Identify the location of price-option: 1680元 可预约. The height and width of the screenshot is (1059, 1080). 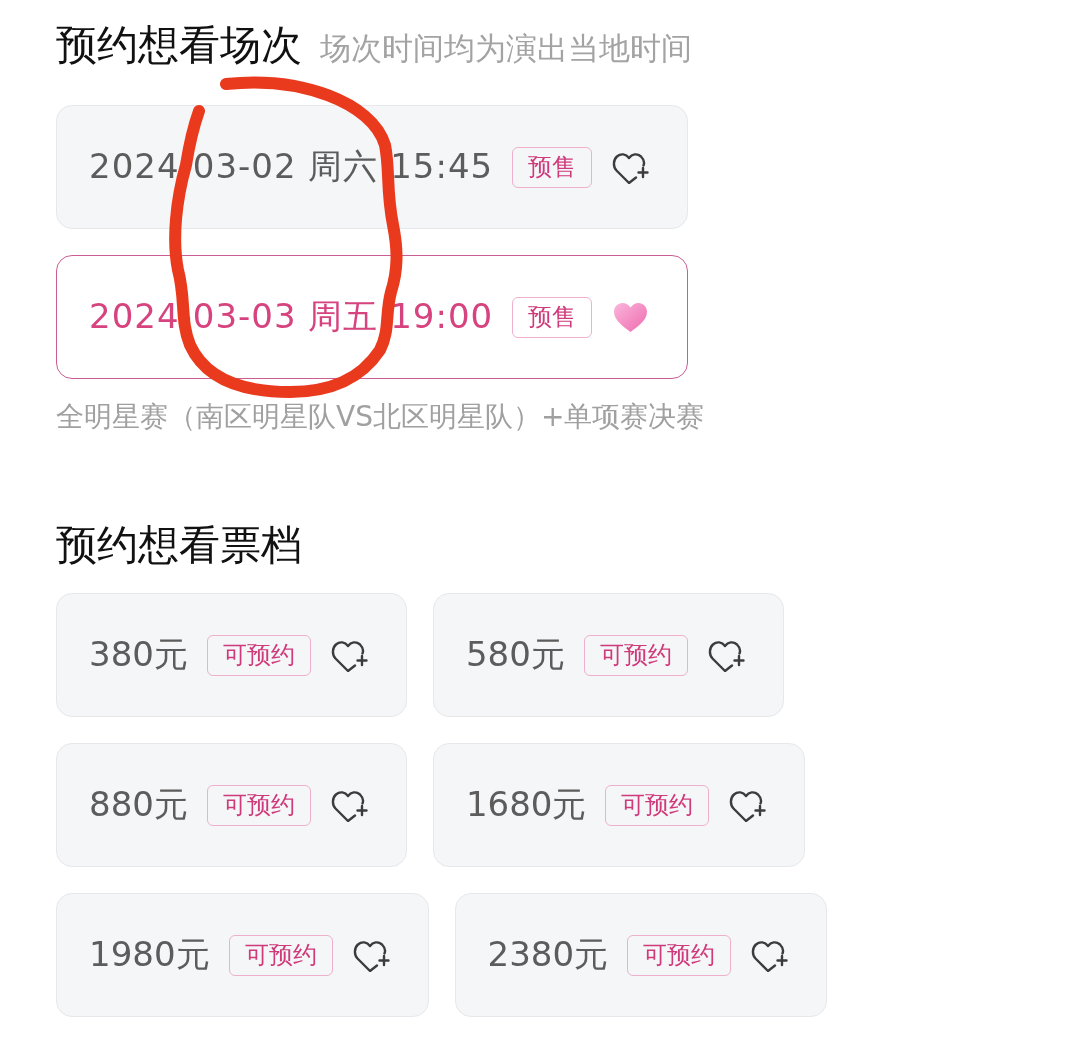
(619, 805).